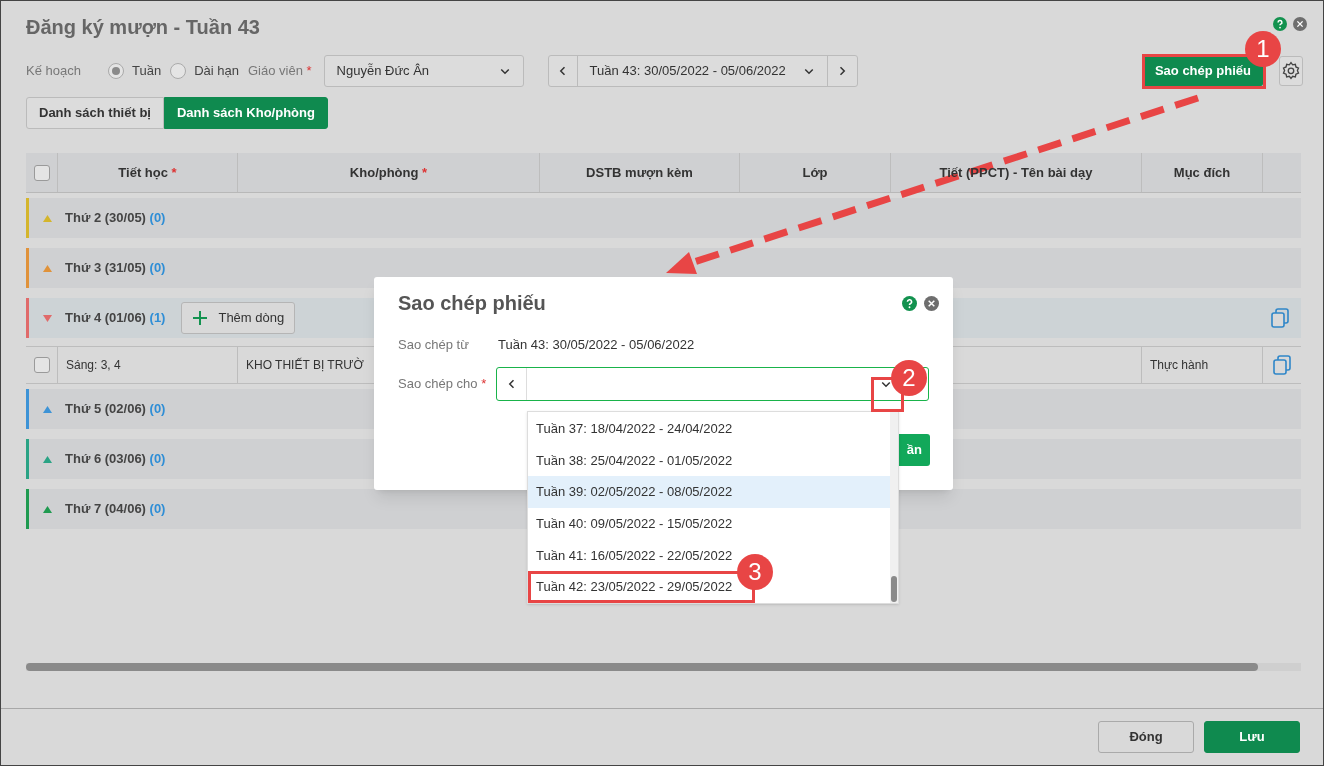  What do you see at coordinates (434, 345) in the screenshot?
I see `copy-from-label: Sao chép từ` at bounding box center [434, 345].